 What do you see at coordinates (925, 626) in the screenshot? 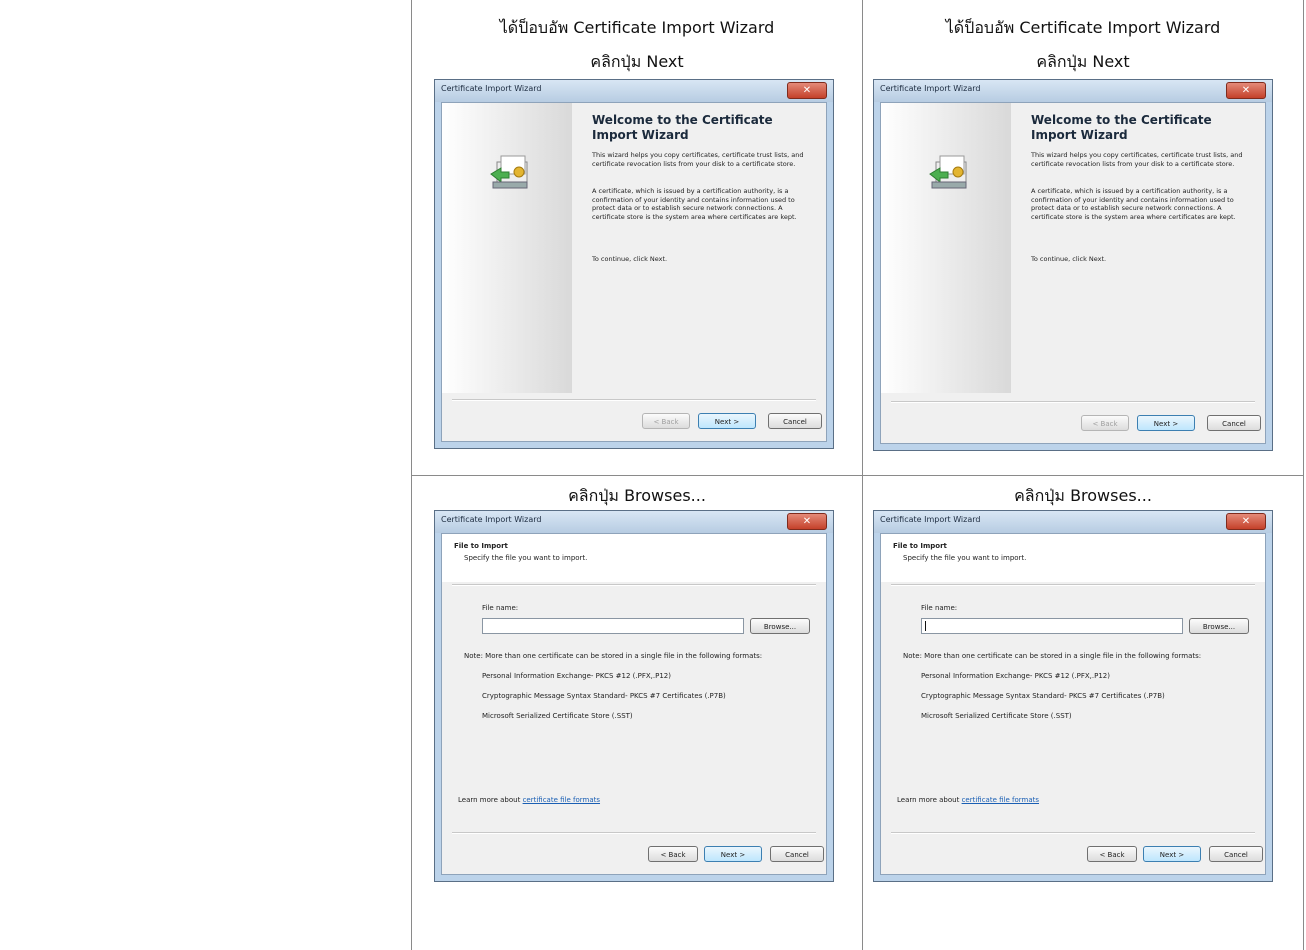
I see `text-caret` at bounding box center [925, 626].